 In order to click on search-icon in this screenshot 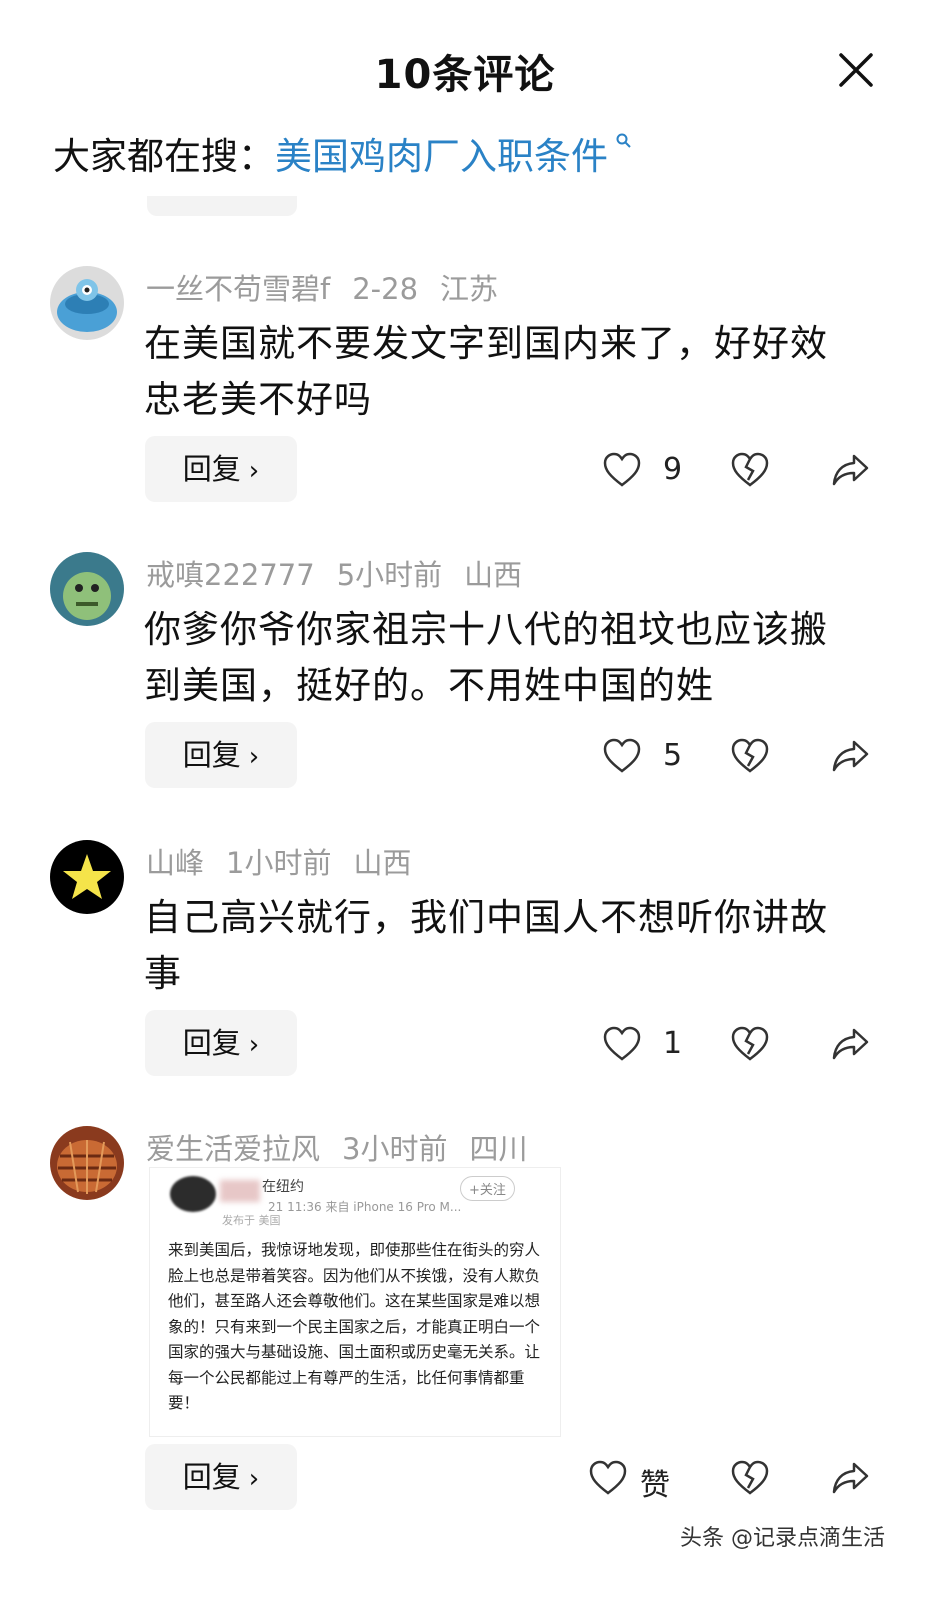, I will do `click(621, 144)`.